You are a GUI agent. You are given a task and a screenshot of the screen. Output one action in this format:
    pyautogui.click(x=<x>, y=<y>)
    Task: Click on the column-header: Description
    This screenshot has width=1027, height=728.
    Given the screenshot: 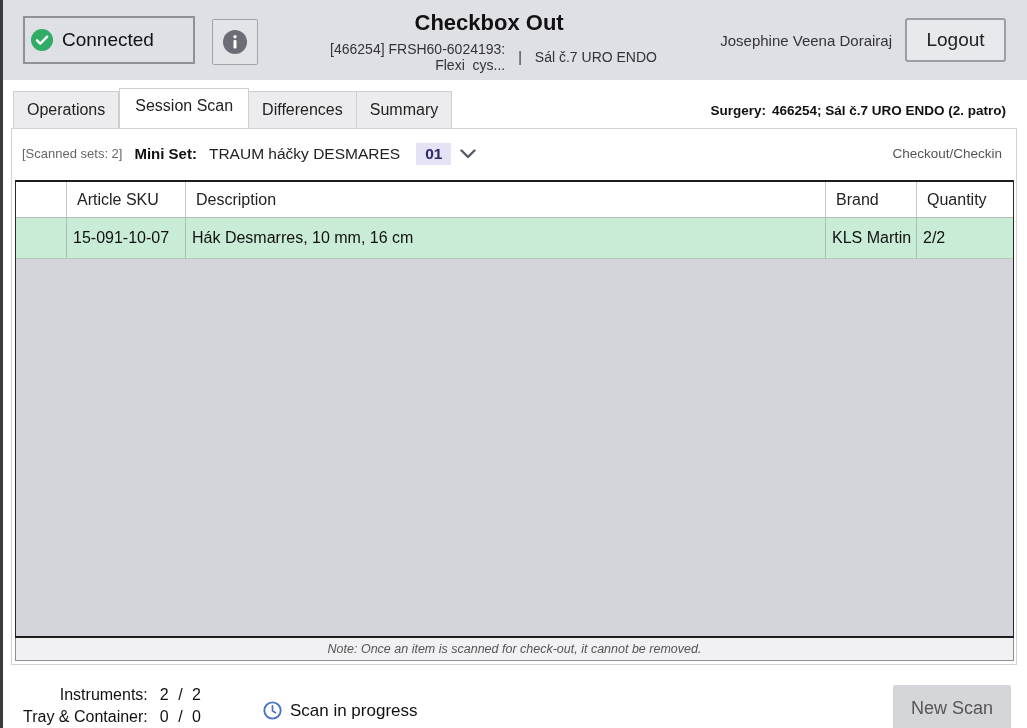 What is the action you would take?
    pyautogui.click(x=505, y=199)
    